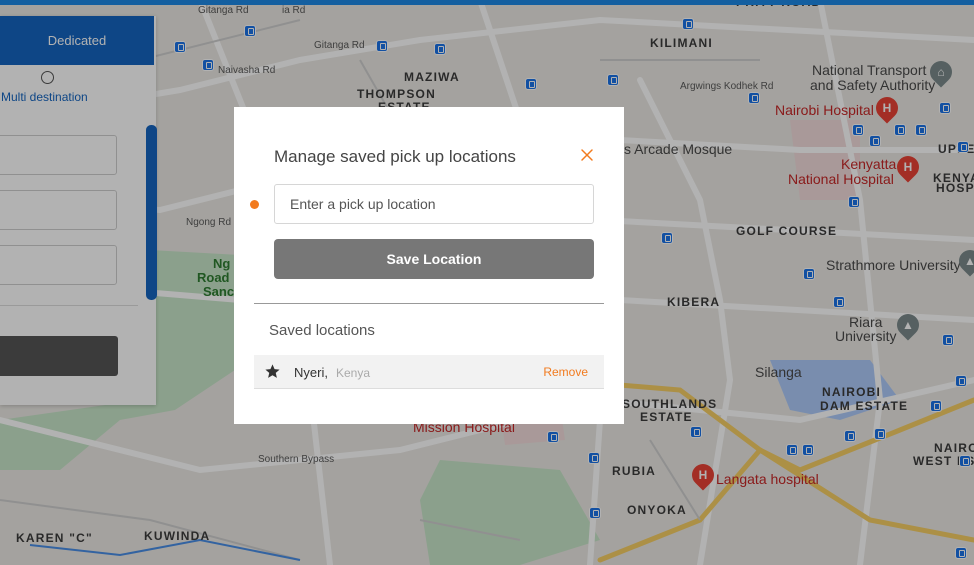 Image resolution: width=974 pixels, height=565 pixels. What do you see at coordinates (587, 155) in the screenshot?
I see `close-icon` at bounding box center [587, 155].